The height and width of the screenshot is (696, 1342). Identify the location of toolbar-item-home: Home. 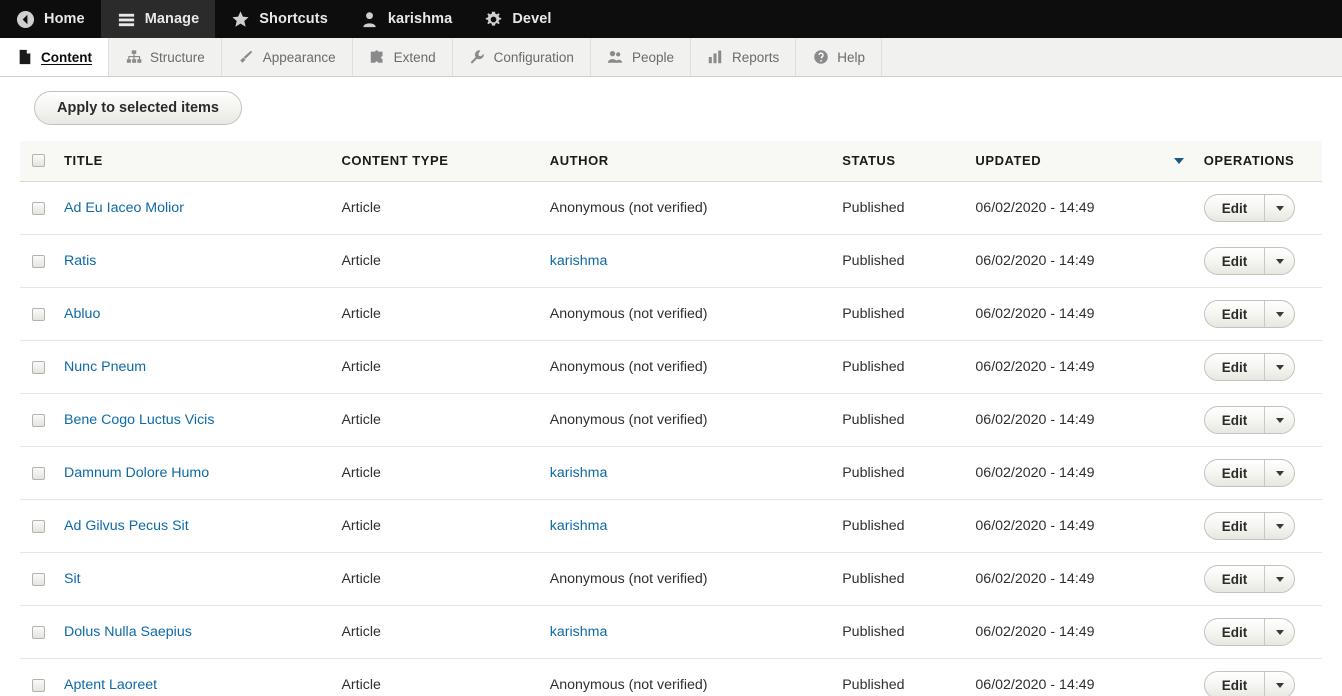
(50, 19).